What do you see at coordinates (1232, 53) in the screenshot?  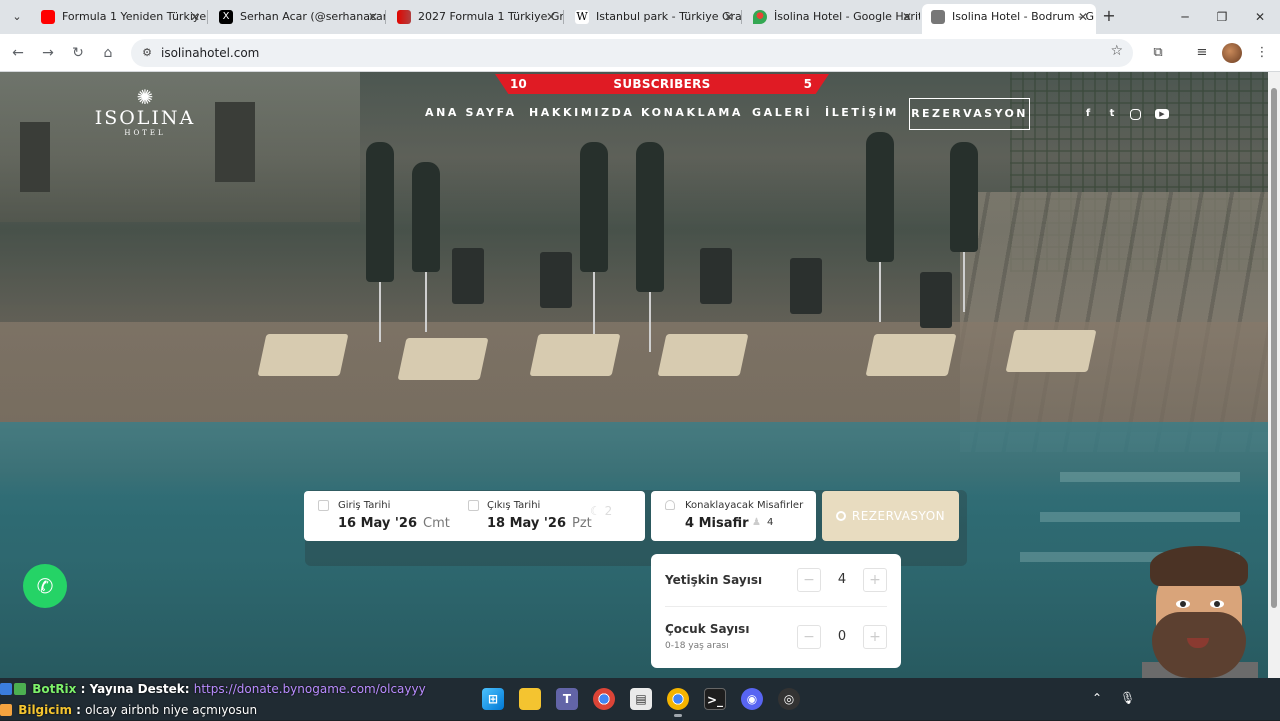 I see `profile-avatar` at bounding box center [1232, 53].